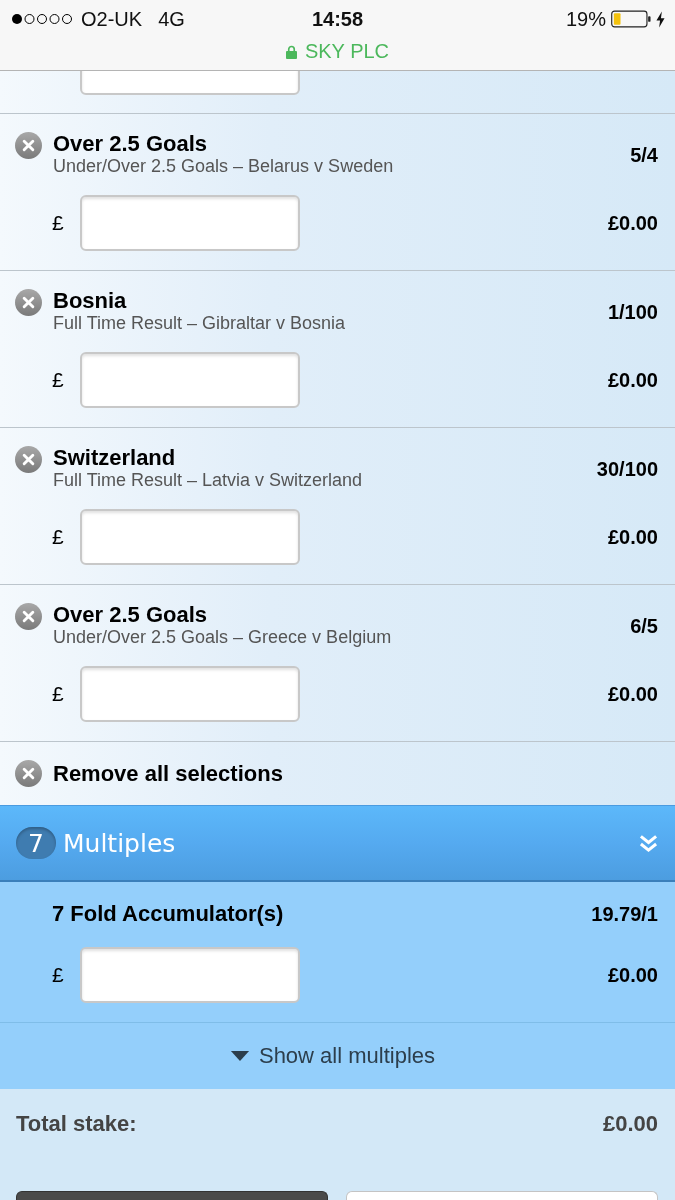  What do you see at coordinates (42, 19) in the screenshot?
I see `signal-icon` at bounding box center [42, 19].